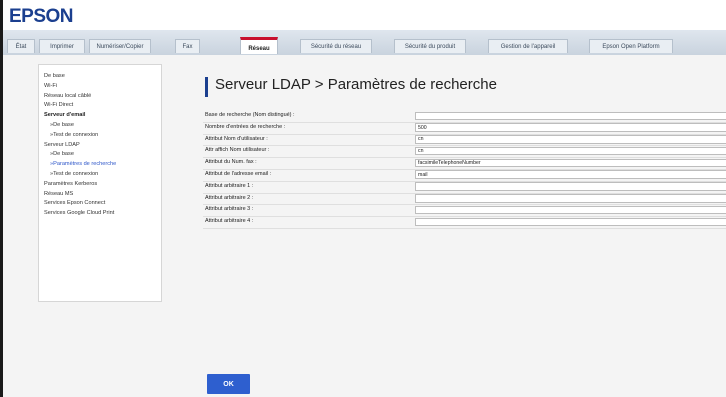 This screenshot has width=726, height=397. What do you see at coordinates (102, 146) in the screenshot?
I see `sidebar-group-serveur-ldap: Serveur LDAP` at bounding box center [102, 146].